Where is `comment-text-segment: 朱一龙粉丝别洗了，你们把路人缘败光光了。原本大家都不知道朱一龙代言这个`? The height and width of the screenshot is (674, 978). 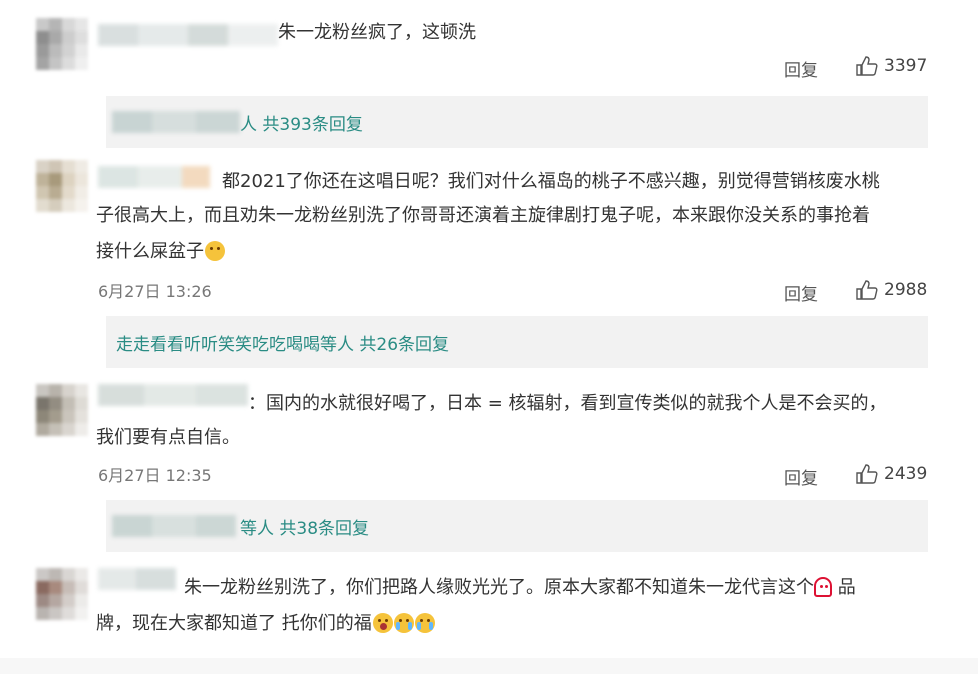 comment-text-segment: 朱一龙粉丝别洗了，你们把路人缘败光光了。原本大家都不知道朱一龙代言这个 is located at coordinates (499, 587).